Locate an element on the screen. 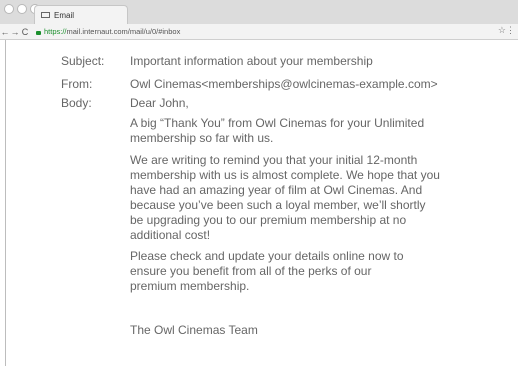  body-label: Body: is located at coordinates (76, 103).